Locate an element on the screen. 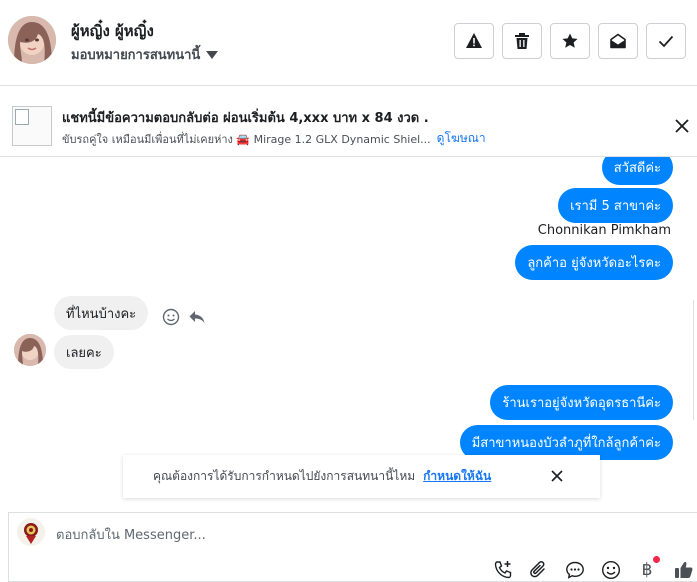 Image resolution: width=697 pixels, height=582 pixels. conversation-header: ผู้หญิ๋ง ผู้หญิ๋ง มอบหมายการสนทนานี้ is located at coordinates (348, 43).